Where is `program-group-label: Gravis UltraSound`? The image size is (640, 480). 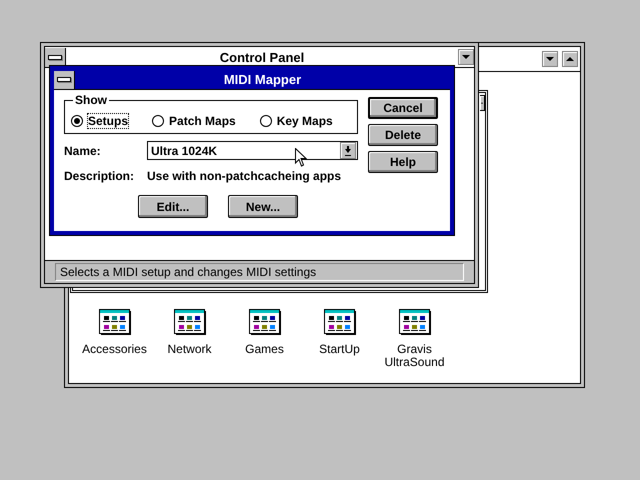 program-group-label: Gravis UltraSound is located at coordinates (414, 356).